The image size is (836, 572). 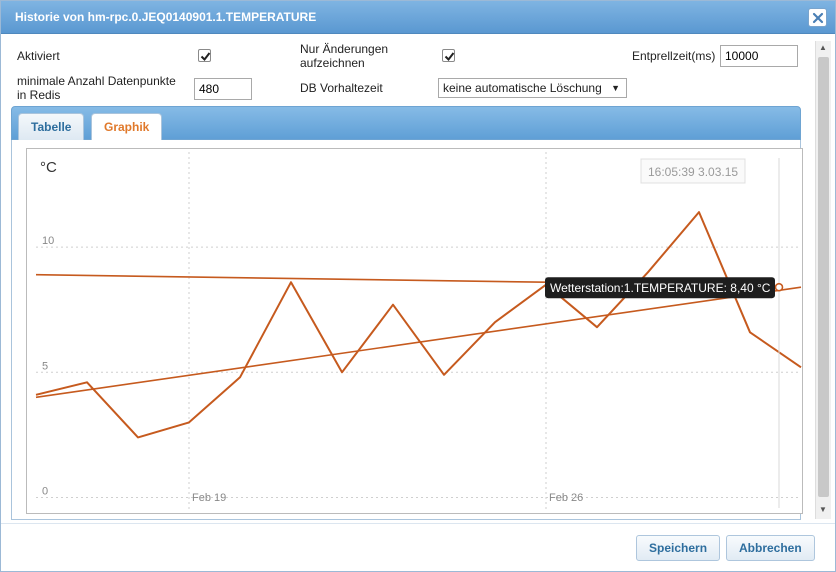 I want to click on close-icon, so click(x=818, y=18).